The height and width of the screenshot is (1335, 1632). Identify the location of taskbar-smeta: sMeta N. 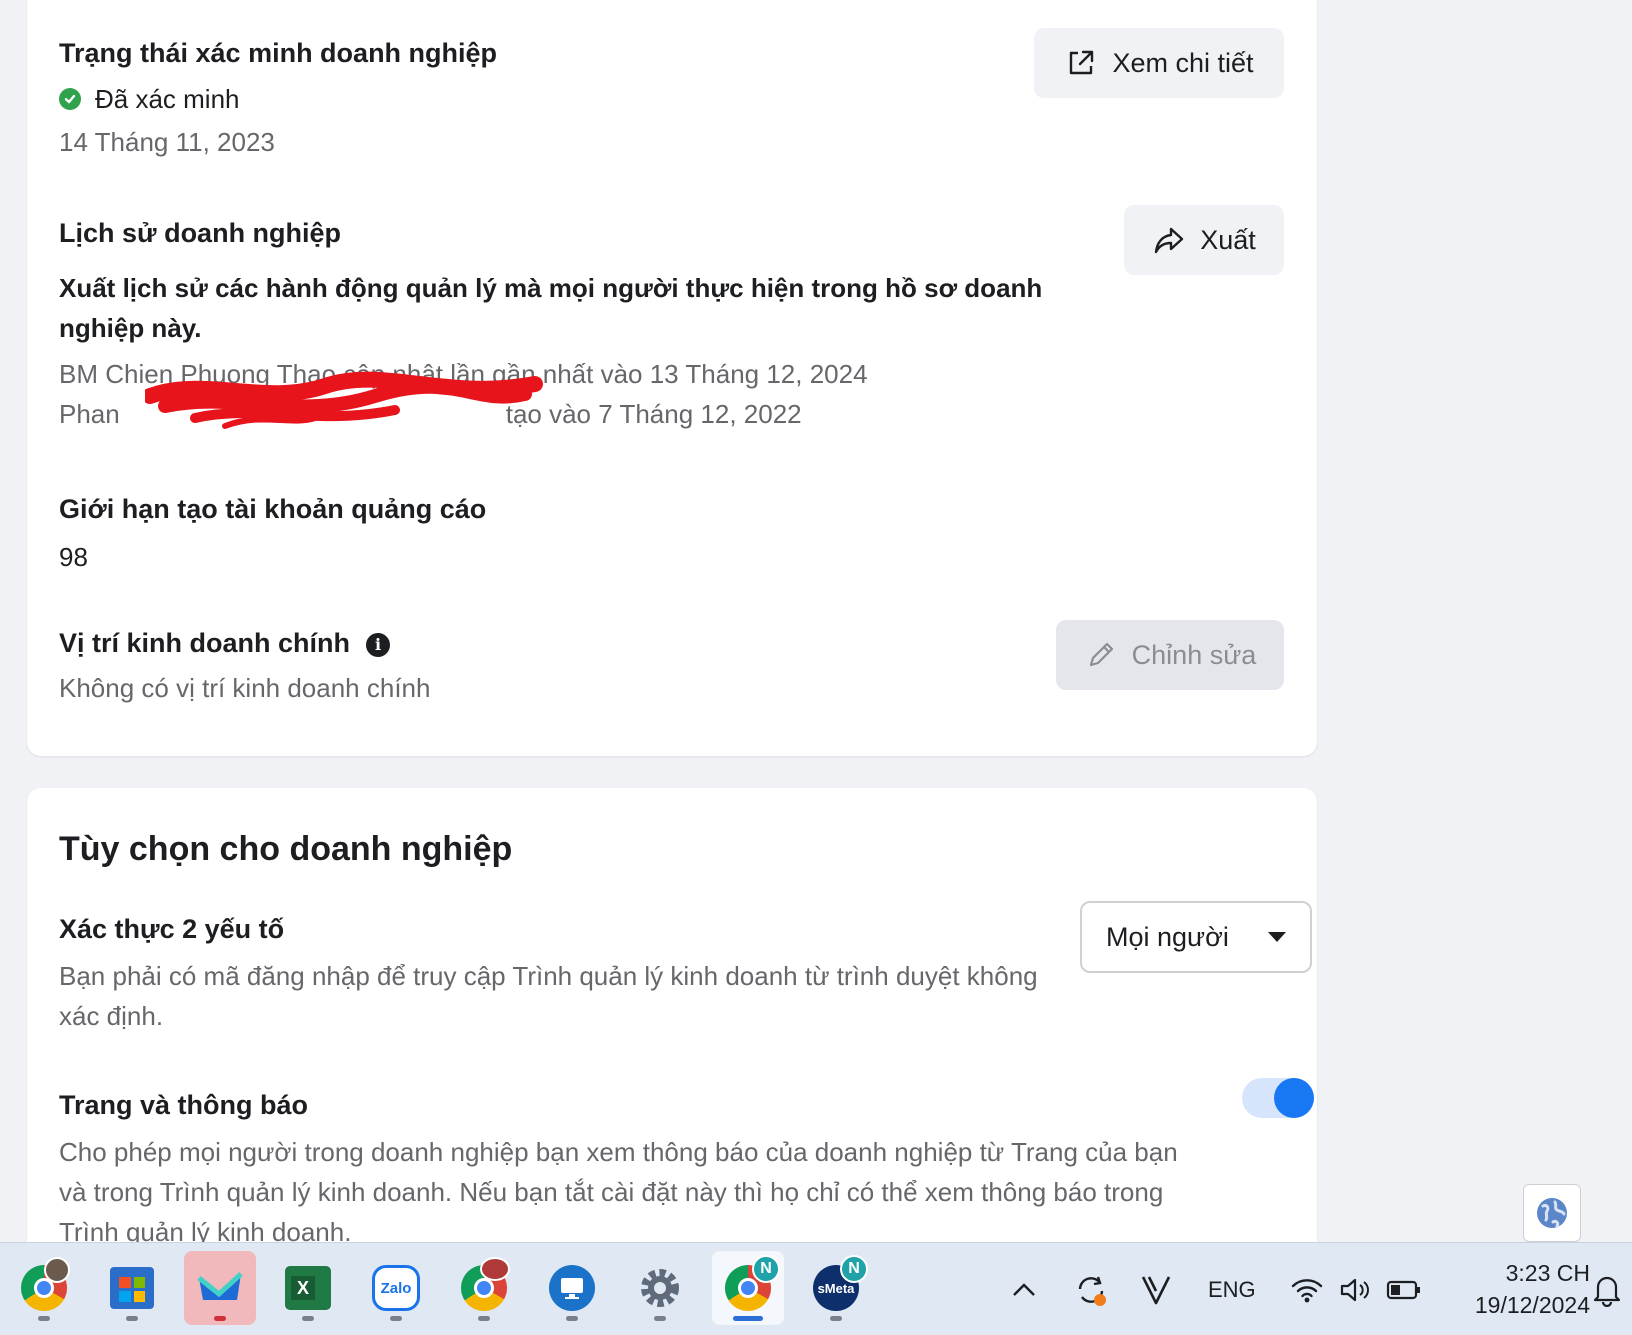
(836, 1288).